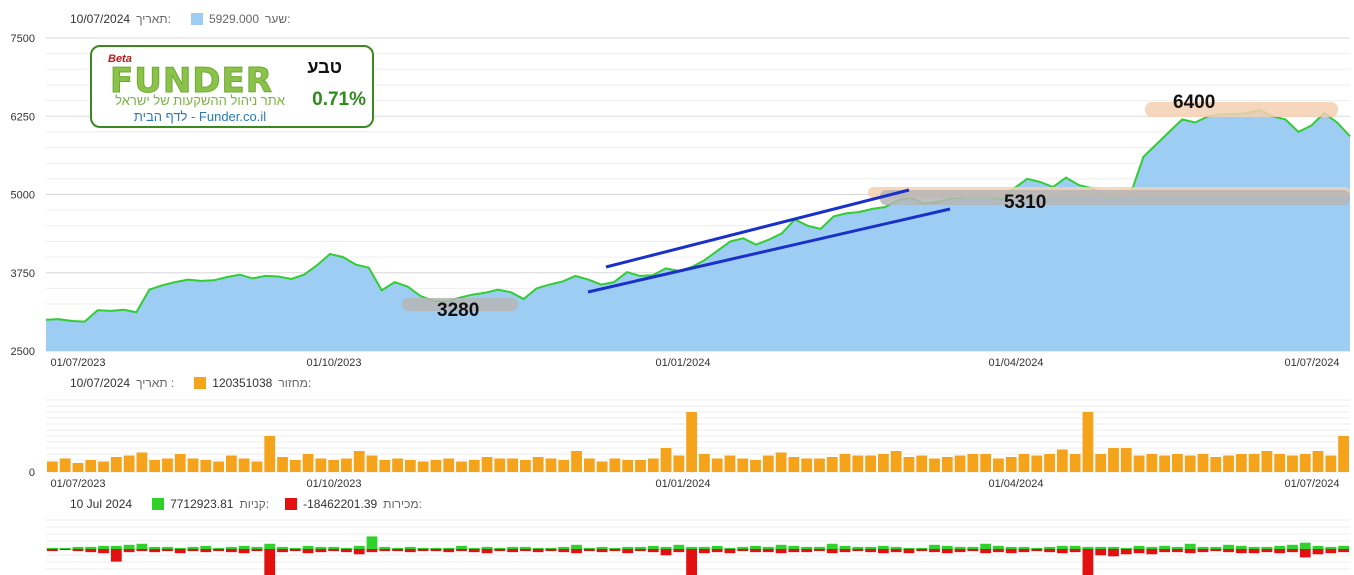 This screenshot has width=1354, height=575. Describe the element at coordinates (200, 116) in the screenshot. I see `logo-home-link: לדף הבית - Funder.co.il` at that location.